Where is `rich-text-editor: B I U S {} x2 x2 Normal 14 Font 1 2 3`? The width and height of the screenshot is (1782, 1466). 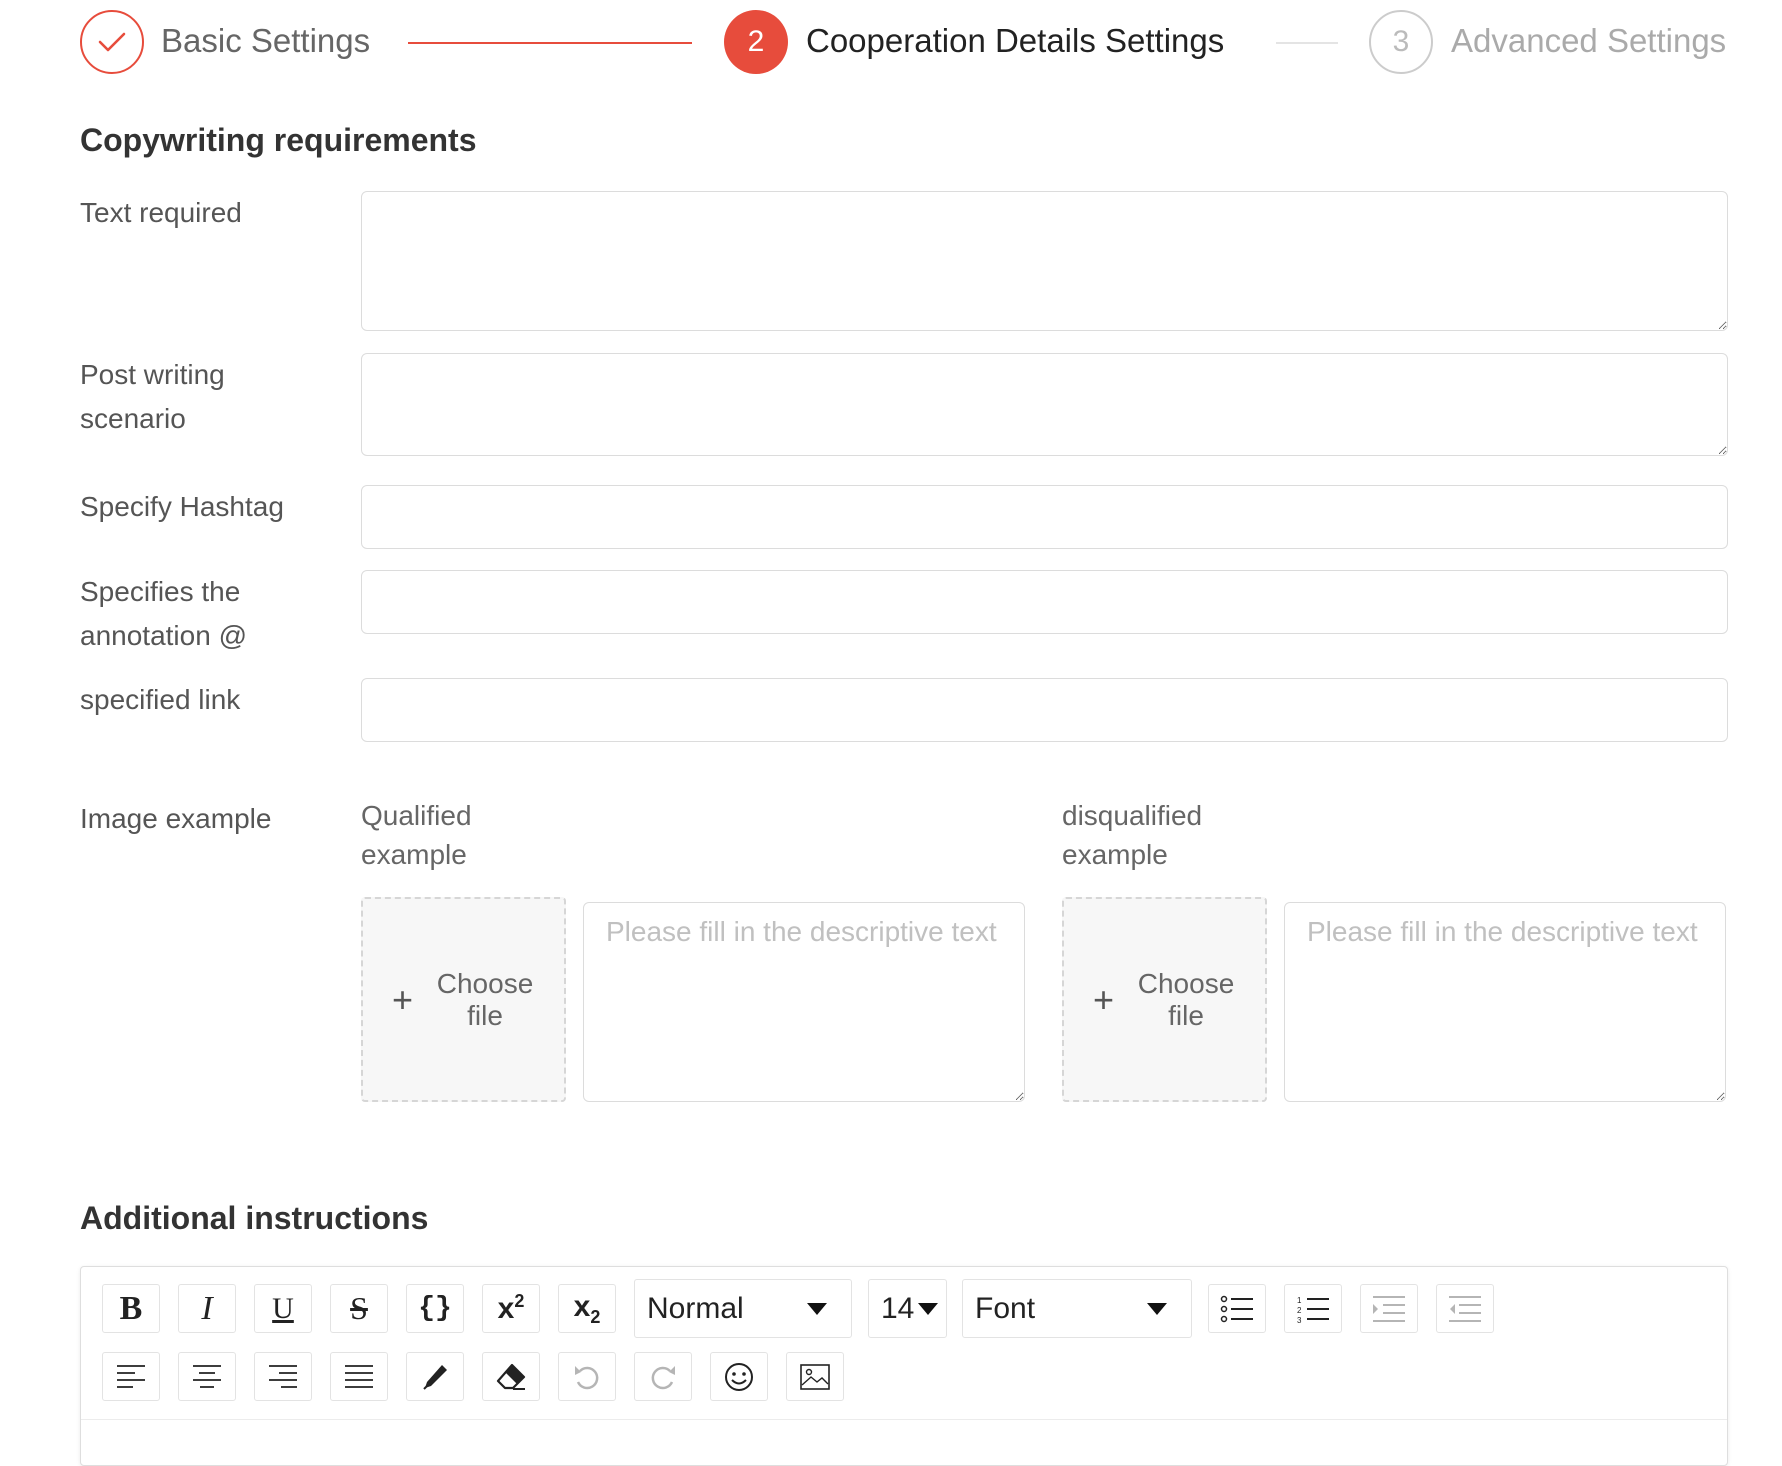 rich-text-editor: B I U S {} x2 x2 Normal 14 Font 1 2 3 is located at coordinates (904, 1366).